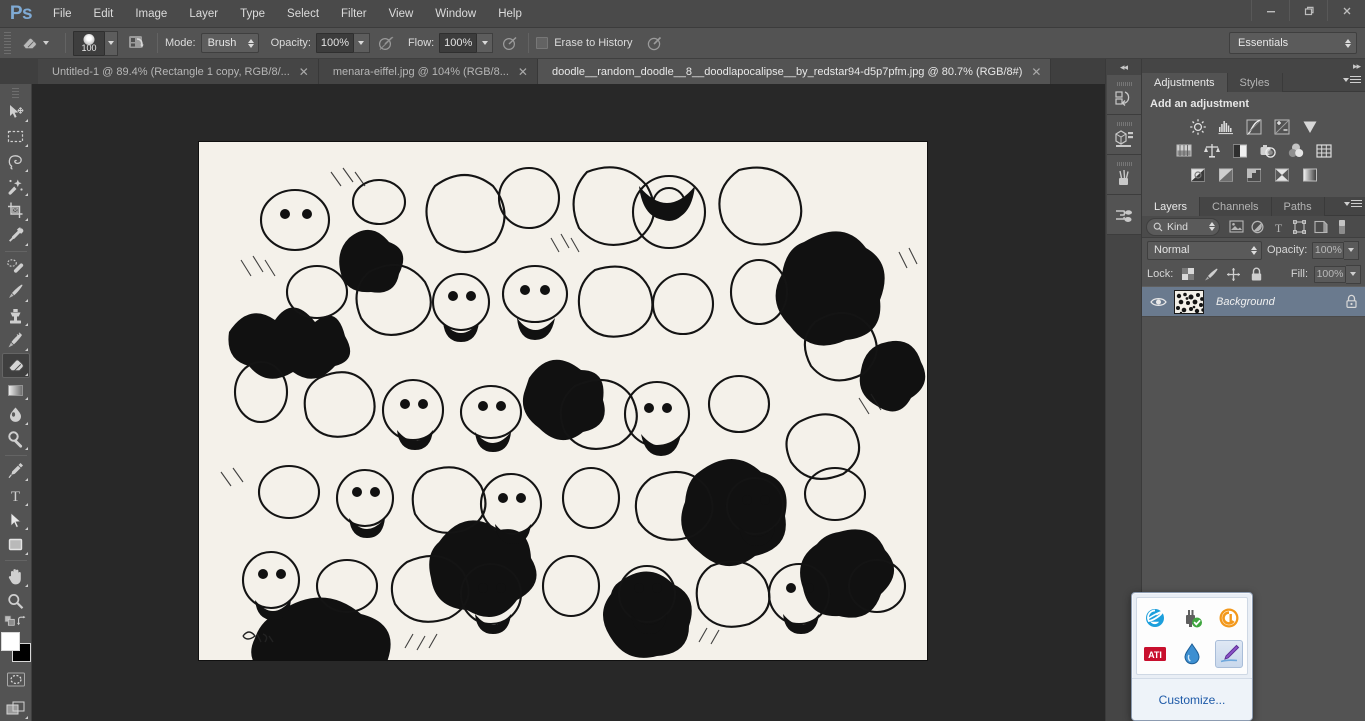 Image resolution: width=1365 pixels, height=721 pixels. What do you see at coordinates (16, 471) in the screenshot?
I see `pen-tool` at bounding box center [16, 471].